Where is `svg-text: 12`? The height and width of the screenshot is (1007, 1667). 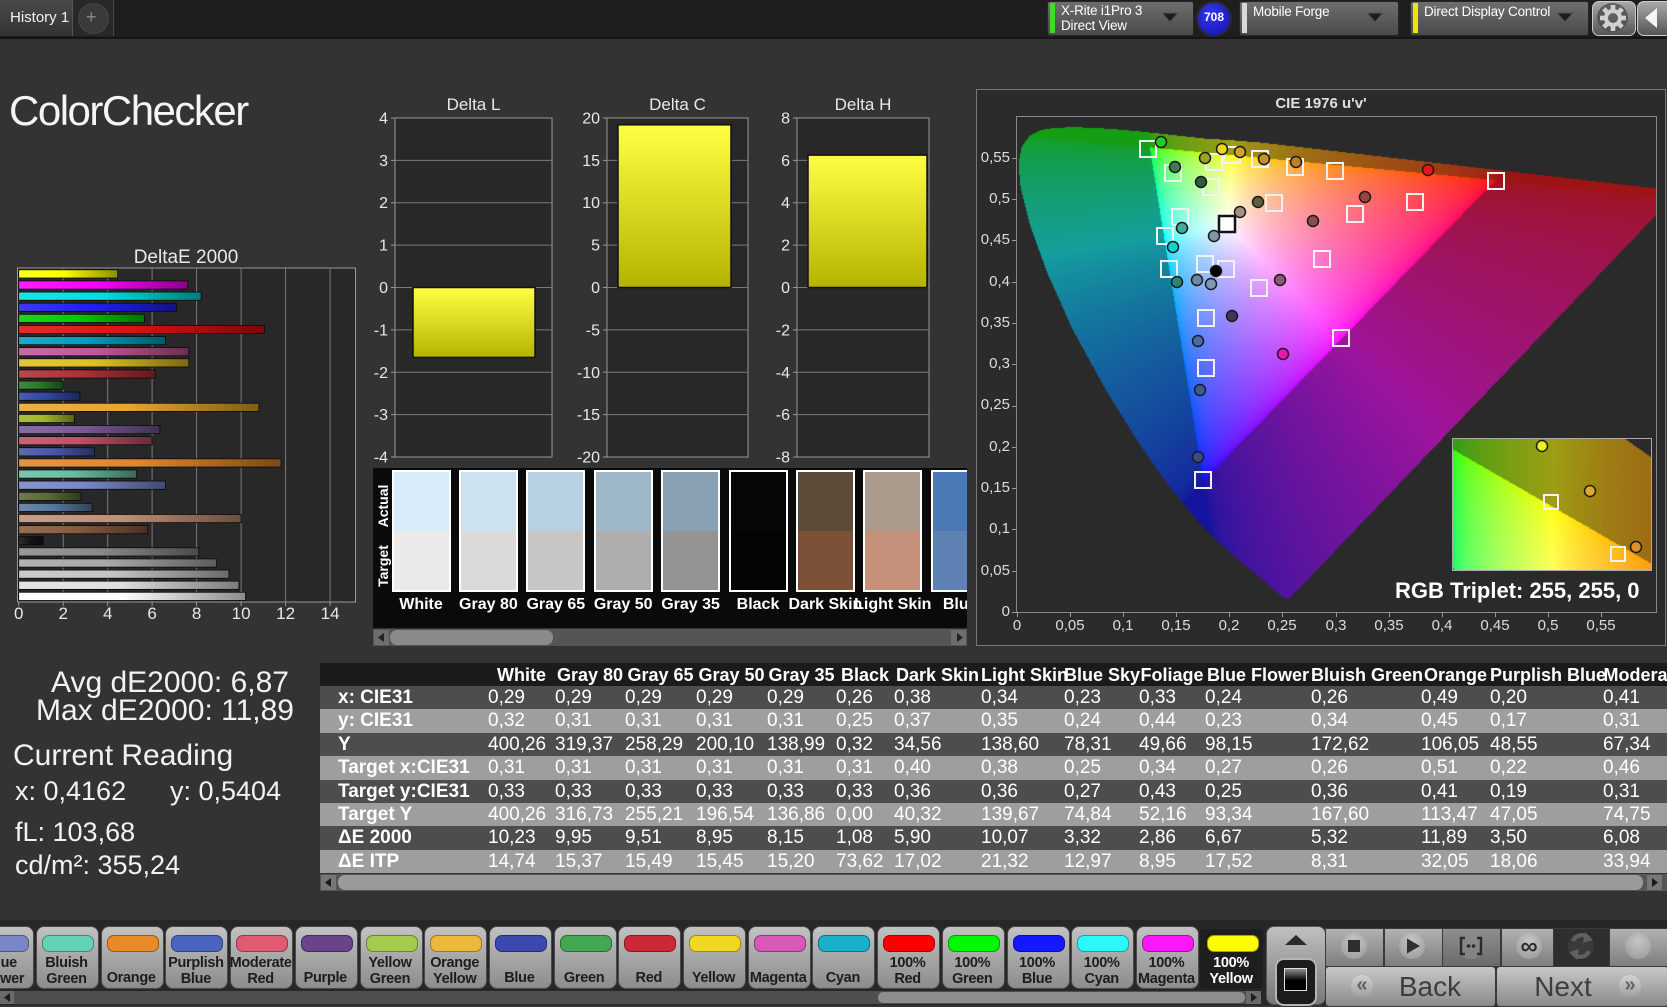
svg-text: 12 is located at coordinates (285, 613).